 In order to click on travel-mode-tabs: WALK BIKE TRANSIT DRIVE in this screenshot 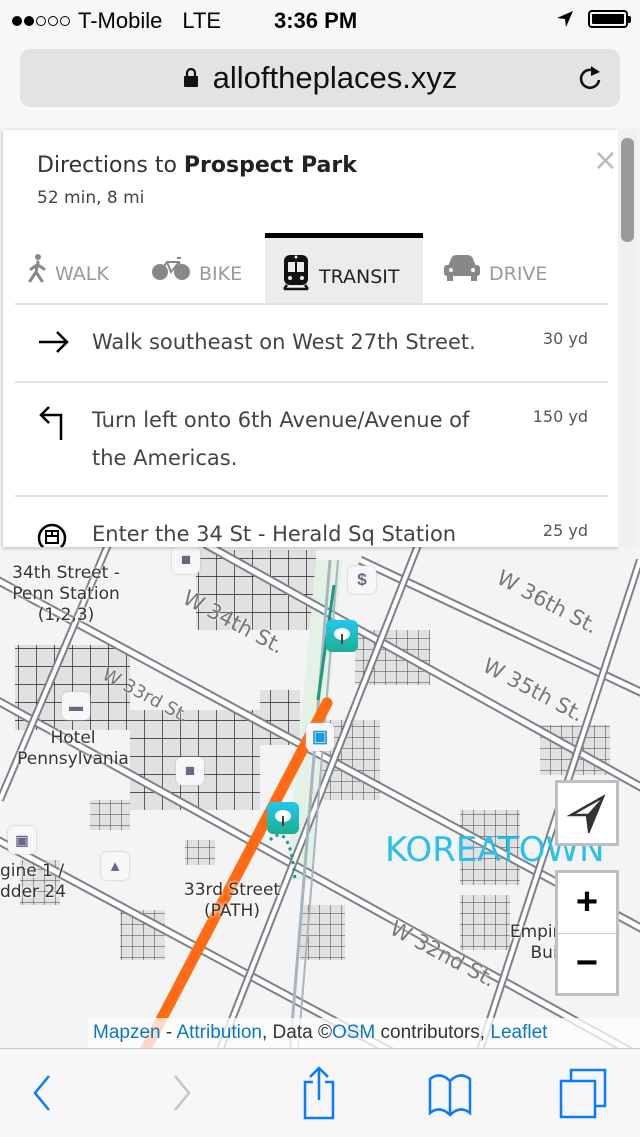, I will do `click(311, 269)`.